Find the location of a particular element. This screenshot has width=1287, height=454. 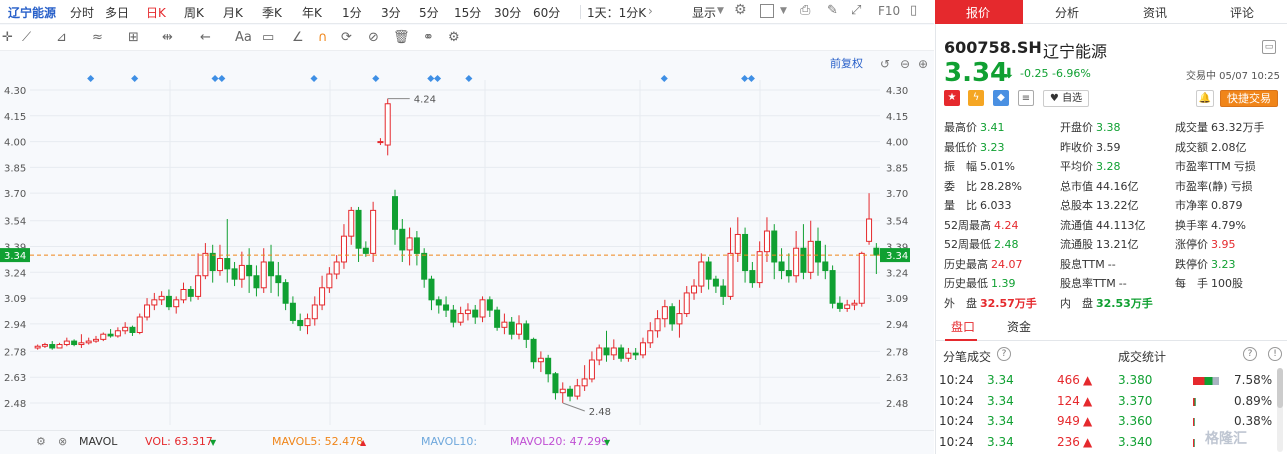

fq-select: 前复权 is located at coordinates (846, 63).